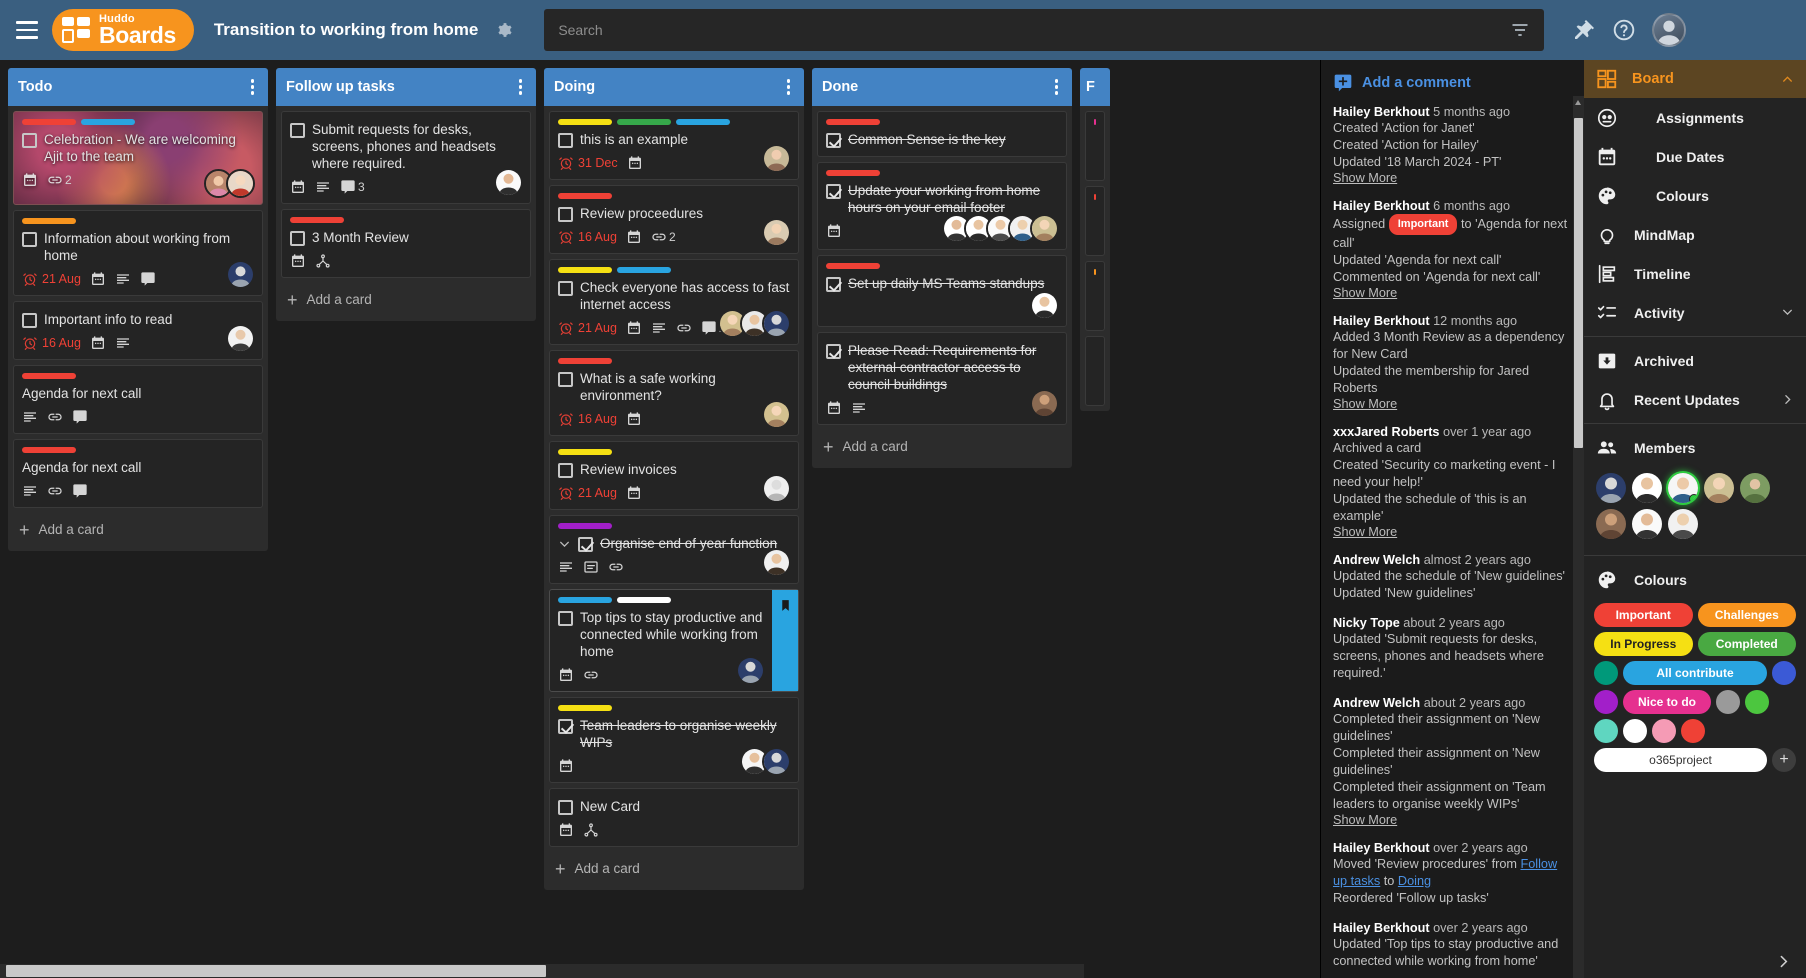 The height and width of the screenshot is (978, 1806). I want to click on colour-swatch-white, so click(1635, 731).